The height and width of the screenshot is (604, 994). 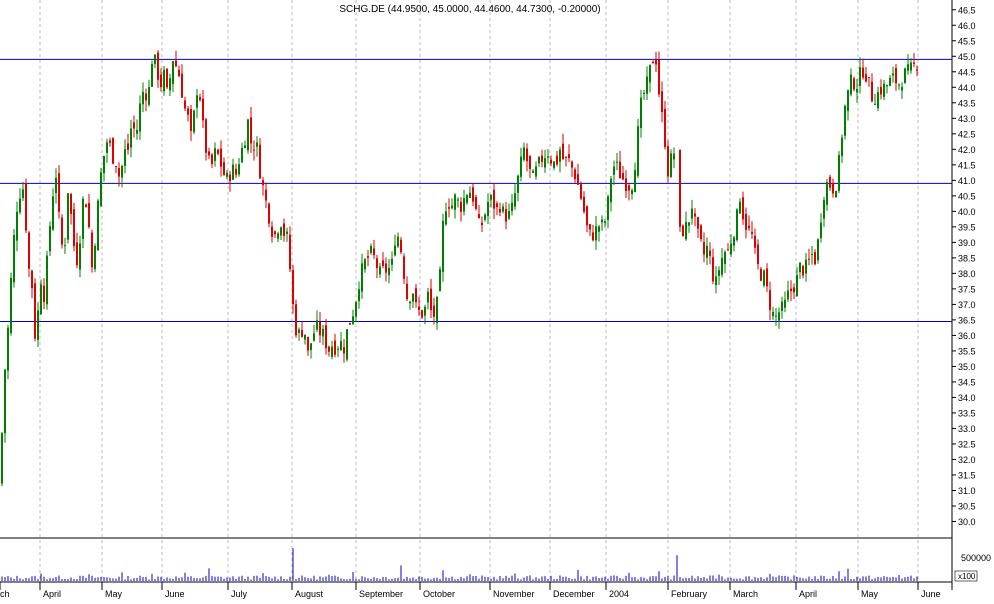 I want to click on price-tick-label: 37.0, so click(x=967, y=305).